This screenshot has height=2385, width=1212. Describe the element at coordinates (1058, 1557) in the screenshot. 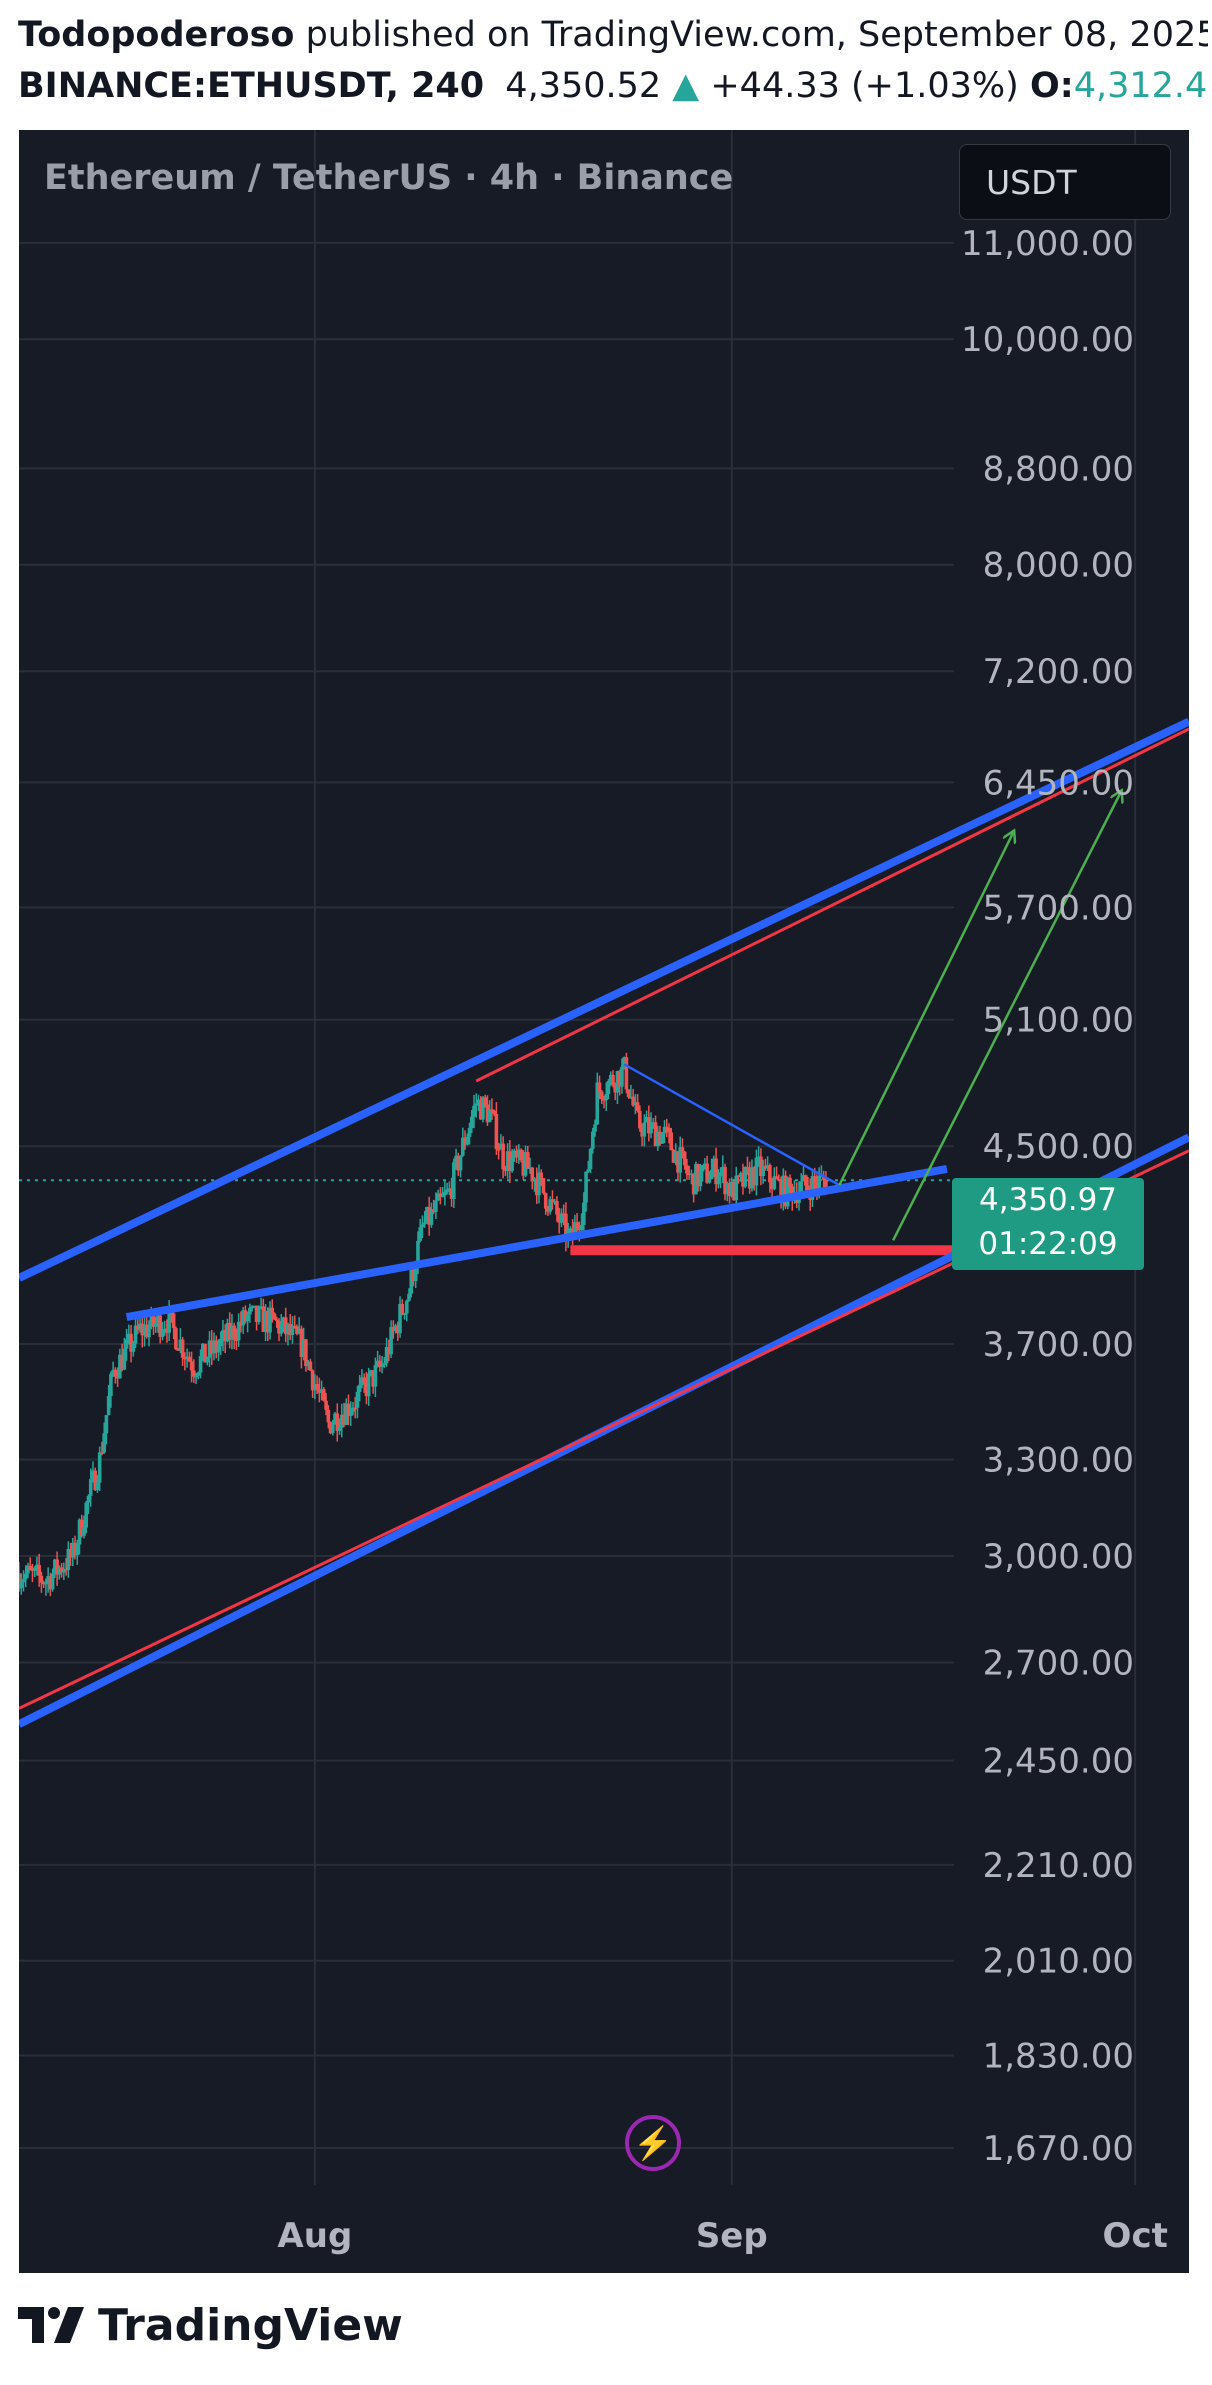

I see `y-tick-label: 3,000.00` at that location.